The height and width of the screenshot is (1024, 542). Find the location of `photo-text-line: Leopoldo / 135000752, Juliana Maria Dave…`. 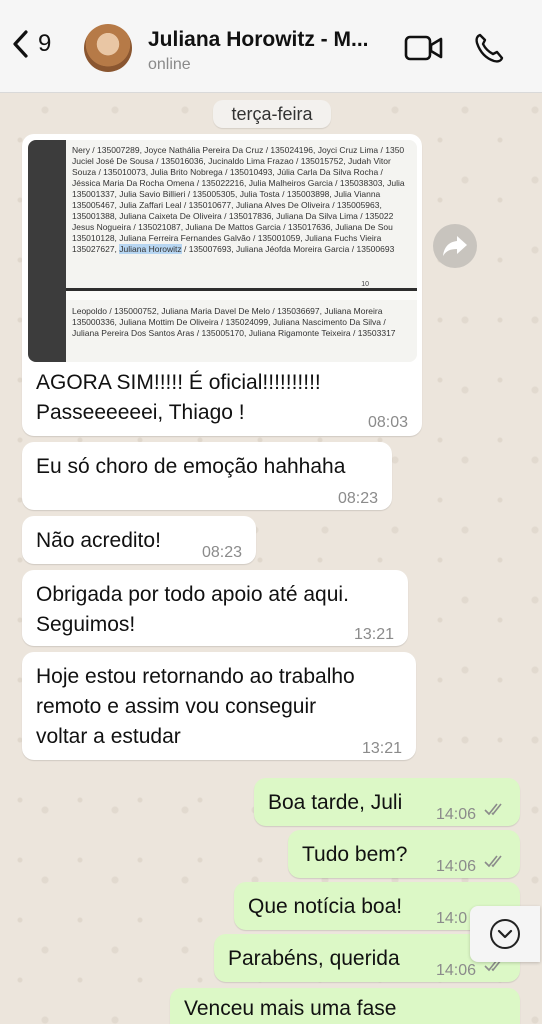

photo-text-line: Leopoldo / 135000752, Juliana Maria Dave… is located at coordinates (227, 311).